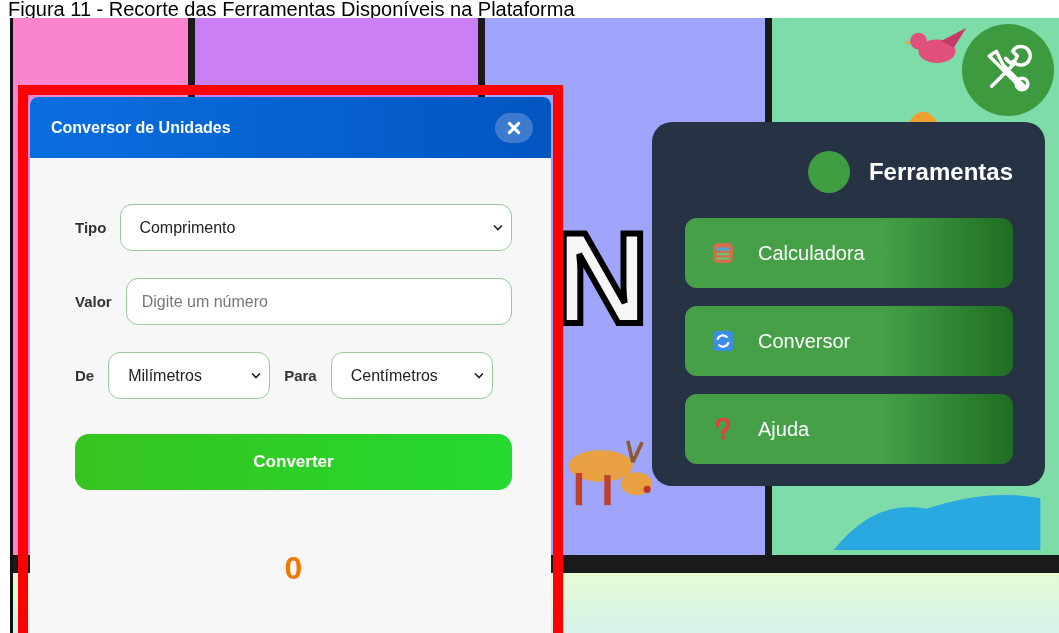  I want to click on panel-title: Ferramentas, so click(940, 172).